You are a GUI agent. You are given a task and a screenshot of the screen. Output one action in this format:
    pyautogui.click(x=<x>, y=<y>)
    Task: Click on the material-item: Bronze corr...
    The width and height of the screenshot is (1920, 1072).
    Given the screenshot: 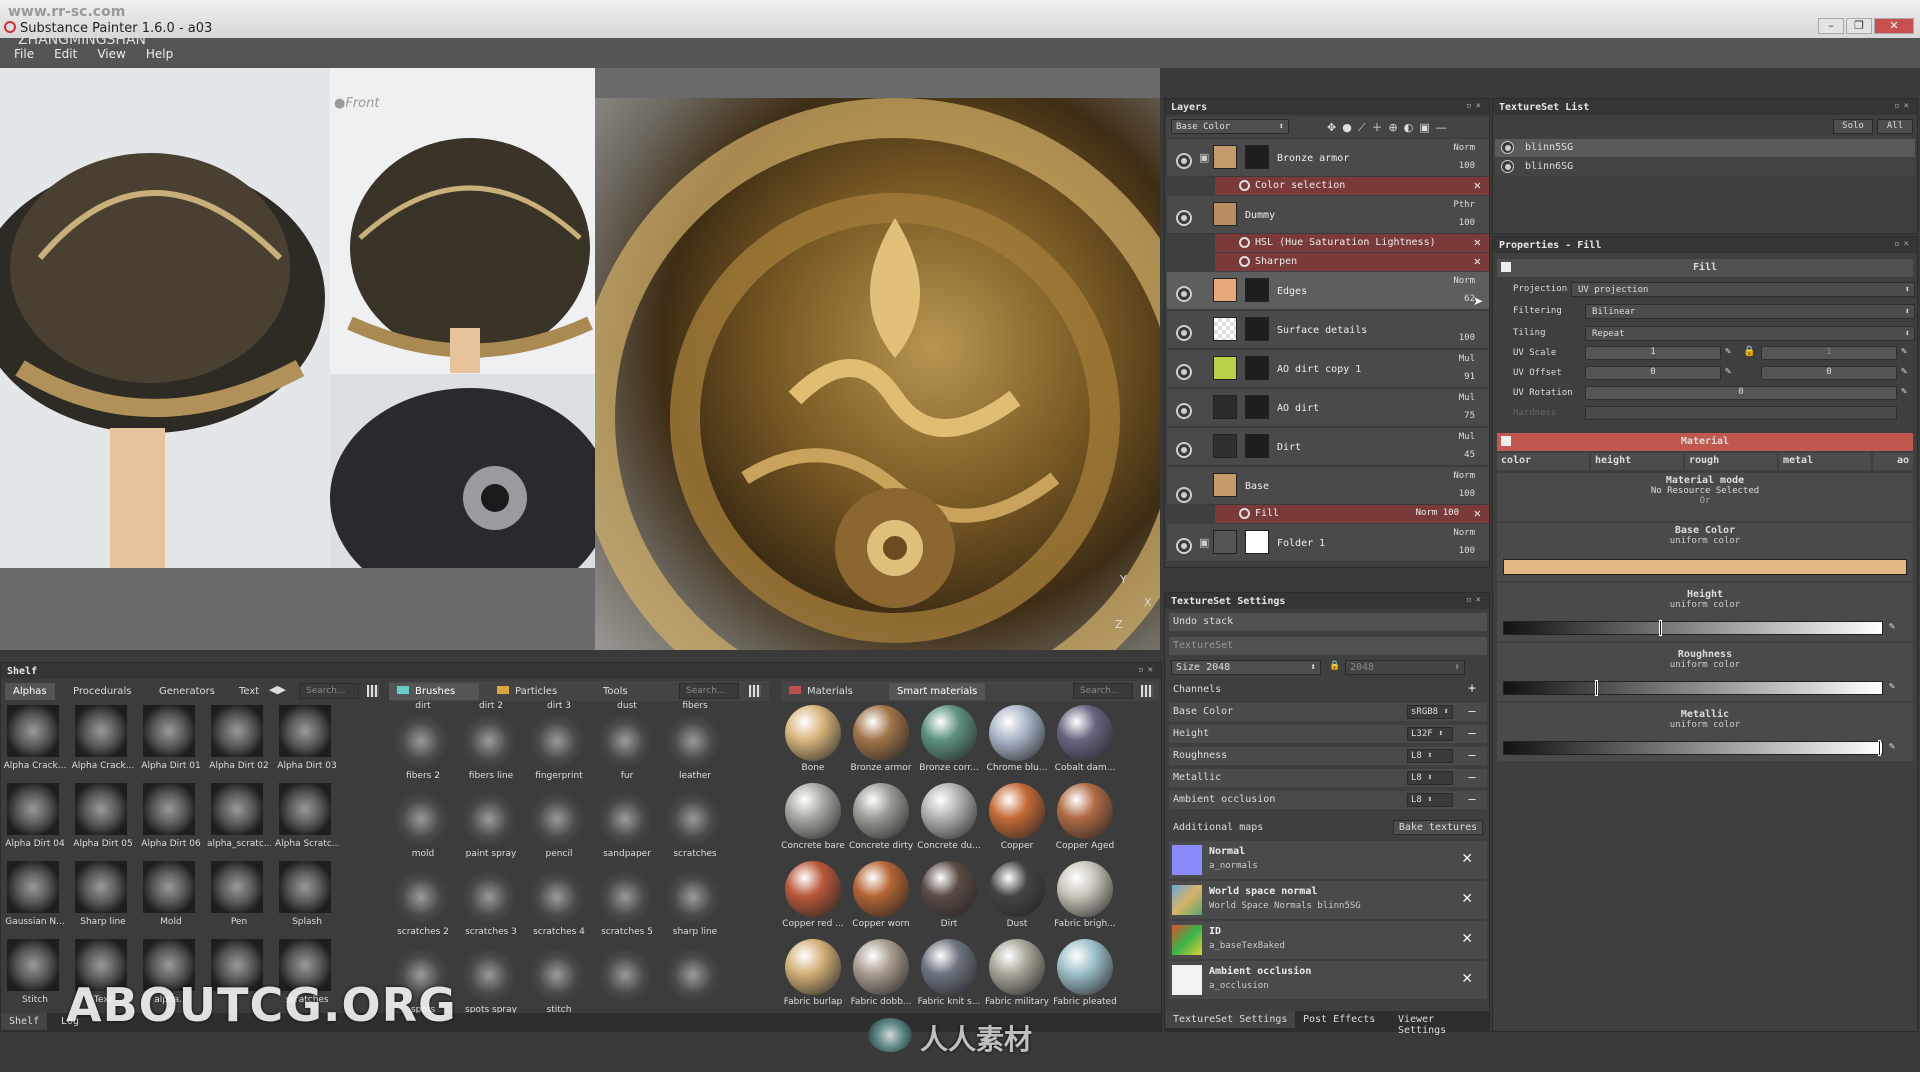 What is the action you would take?
    pyautogui.click(x=948, y=743)
    